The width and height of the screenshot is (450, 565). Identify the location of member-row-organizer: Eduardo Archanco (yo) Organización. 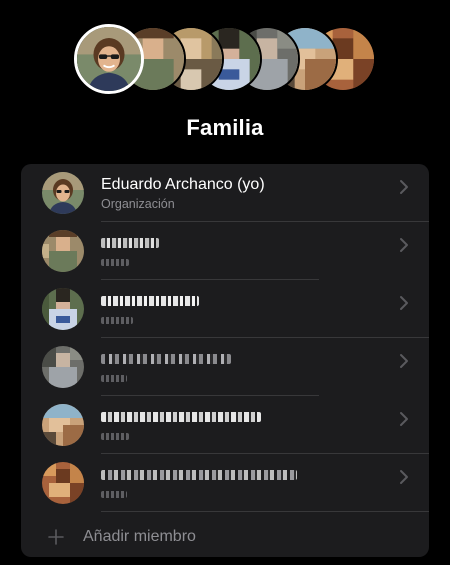
(225, 193).